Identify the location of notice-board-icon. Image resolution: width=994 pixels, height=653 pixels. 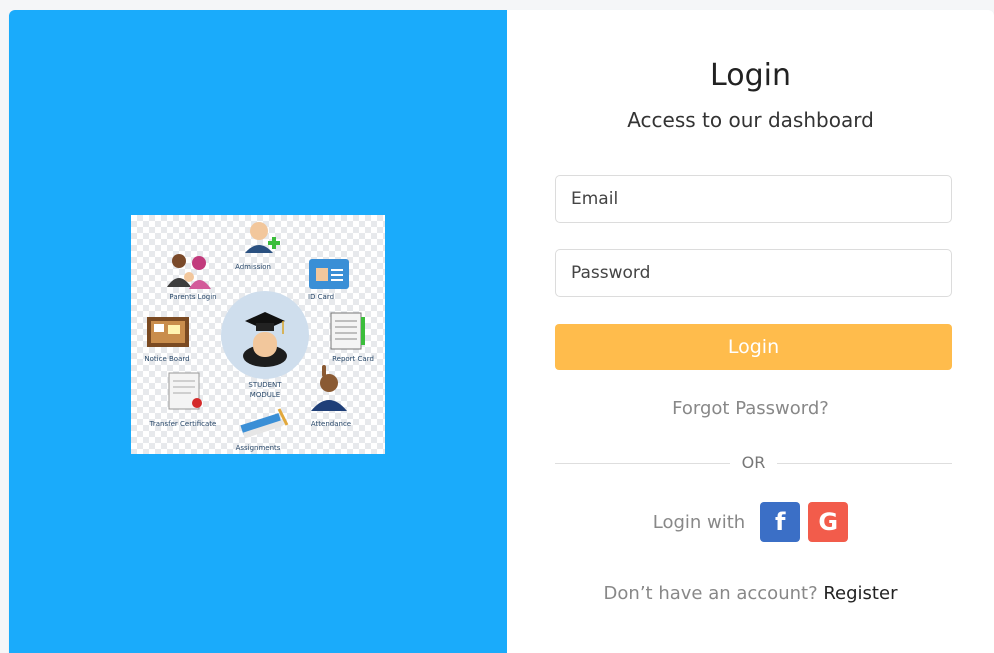
(168, 332).